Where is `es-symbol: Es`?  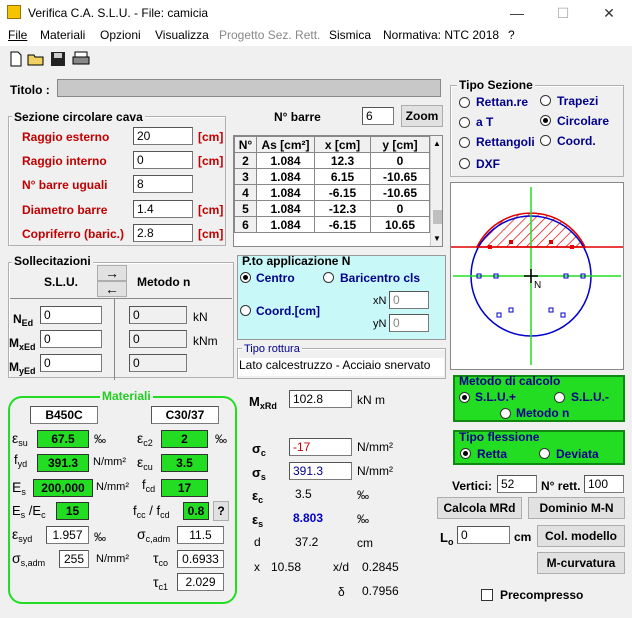 es-symbol: Es is located at coordinates (19, 488).